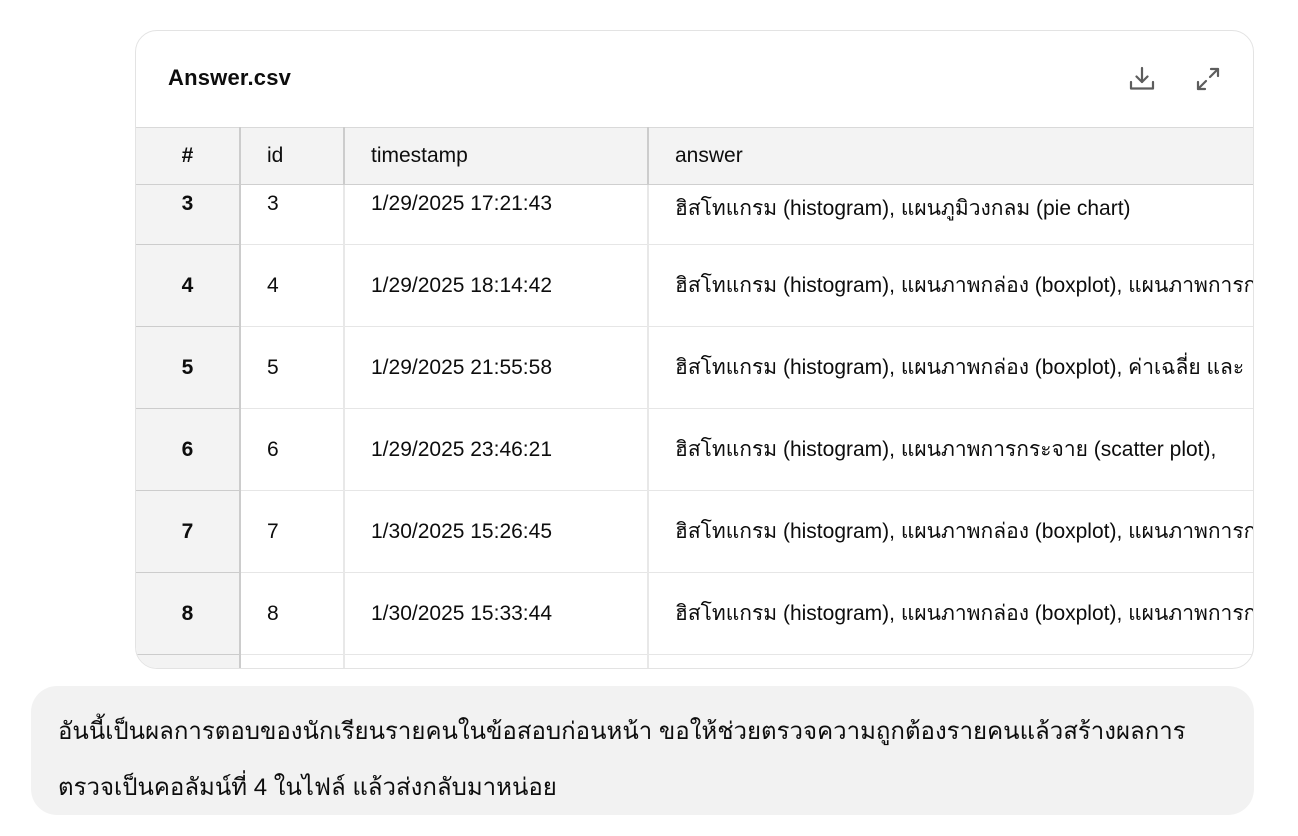  Describe the element at coordinates (496, 661) in the screenshot. I see `cell-timestamp` at that location.